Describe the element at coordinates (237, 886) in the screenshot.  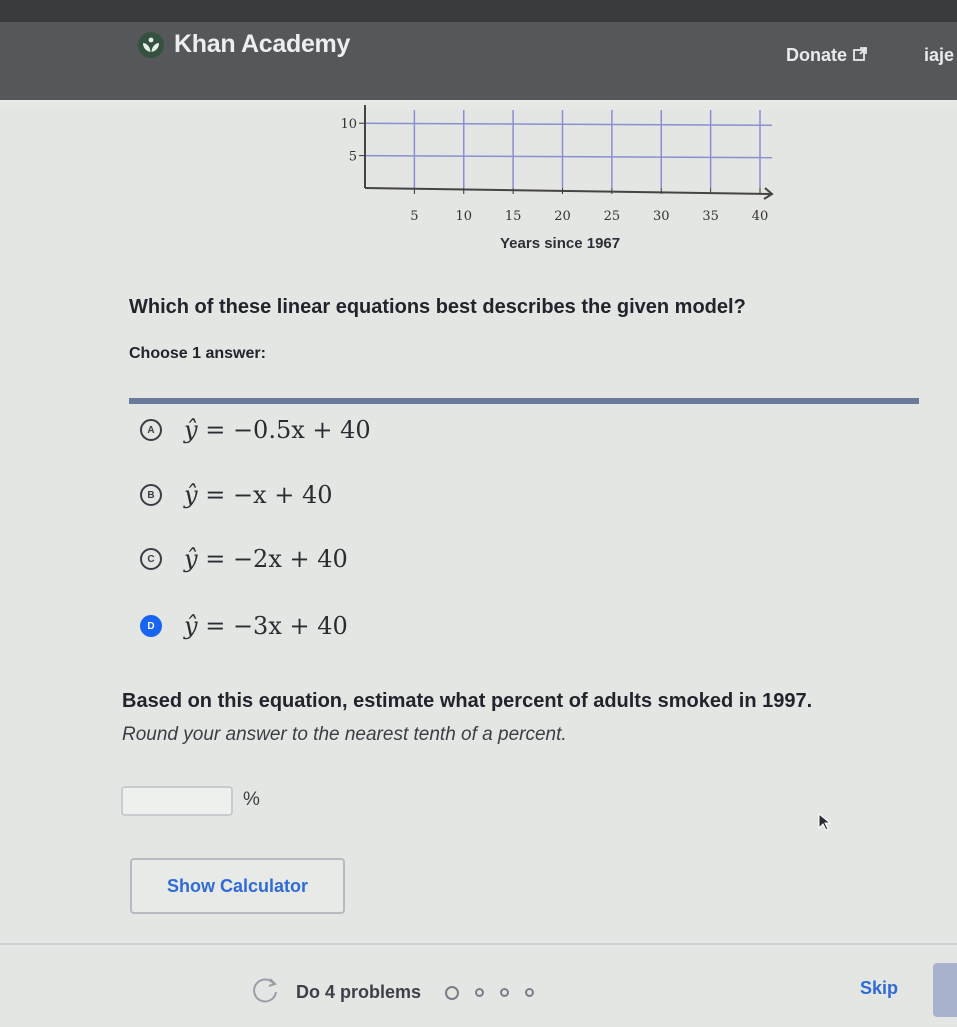
I see `show-calculator-button: Show Calculator` at that location.